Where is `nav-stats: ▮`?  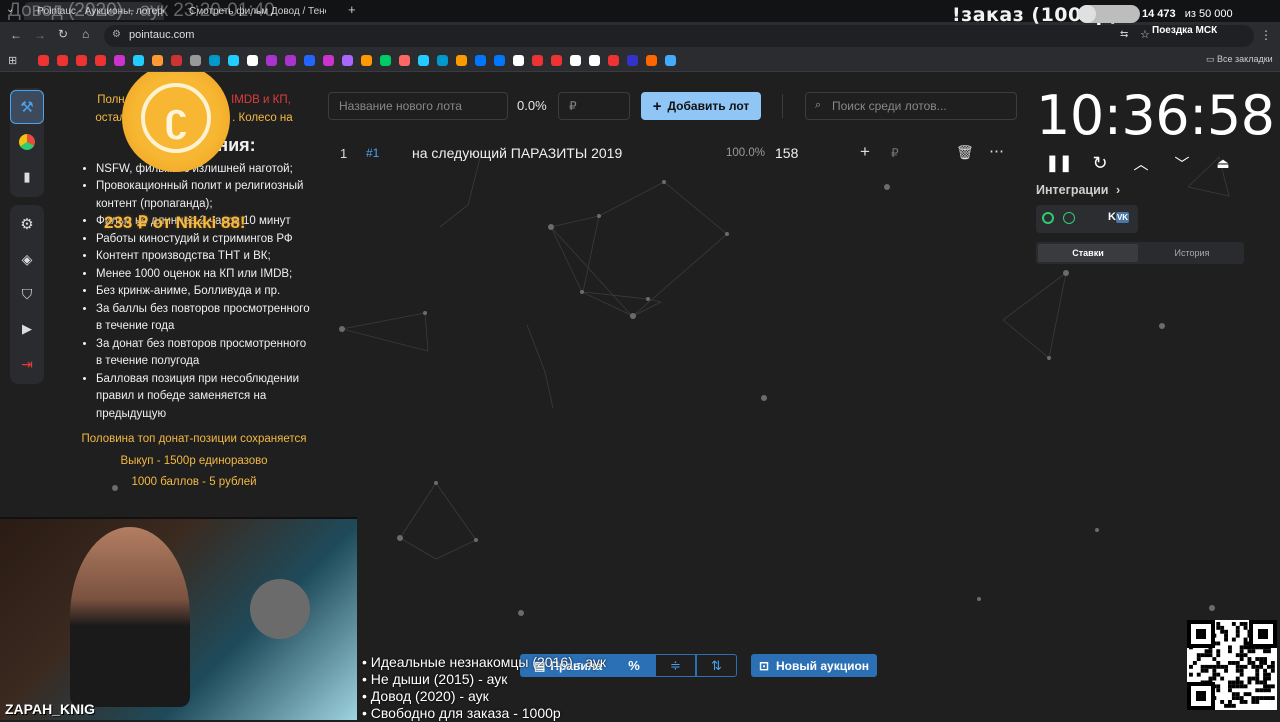 nav-stats: ▮ is located at coordinates (27, 177).